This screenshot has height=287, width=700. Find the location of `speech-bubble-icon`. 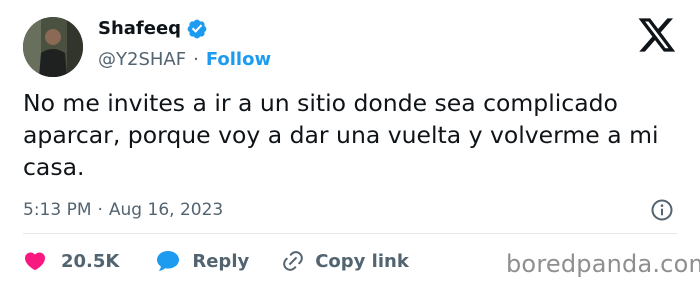

speech-bubble-icon is located at coordinates (168, 261).